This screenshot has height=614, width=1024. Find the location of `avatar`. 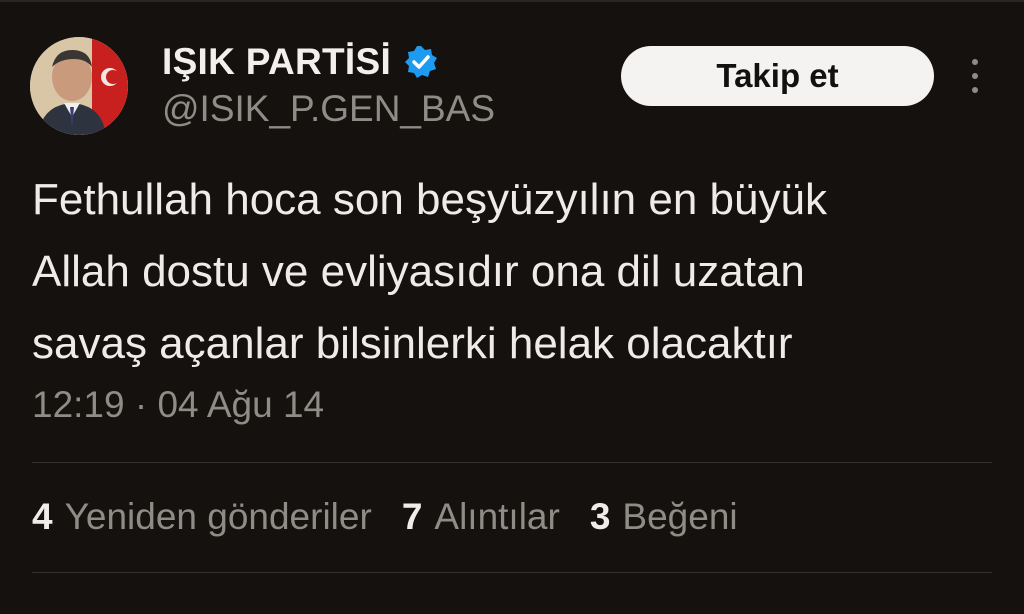

avatar is located at coordinates (79, 86).